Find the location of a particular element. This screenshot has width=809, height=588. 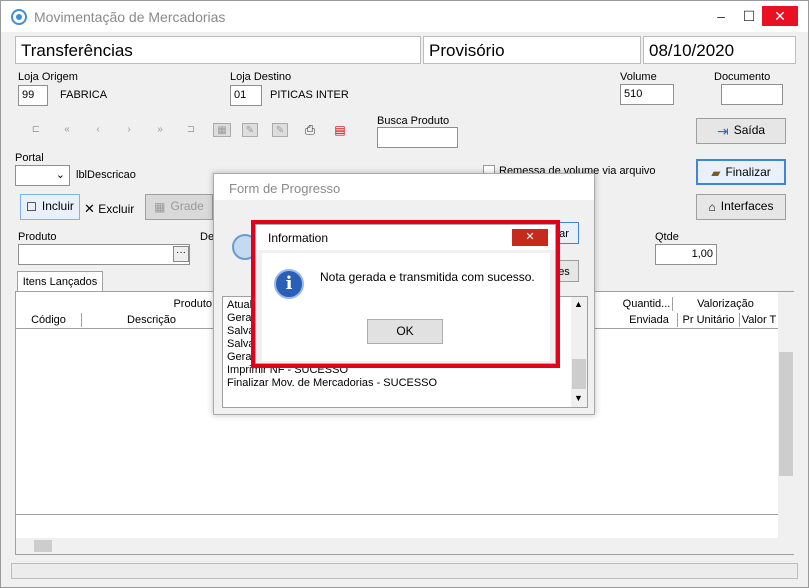

info-icon: i is located at coordinates (289, 284).